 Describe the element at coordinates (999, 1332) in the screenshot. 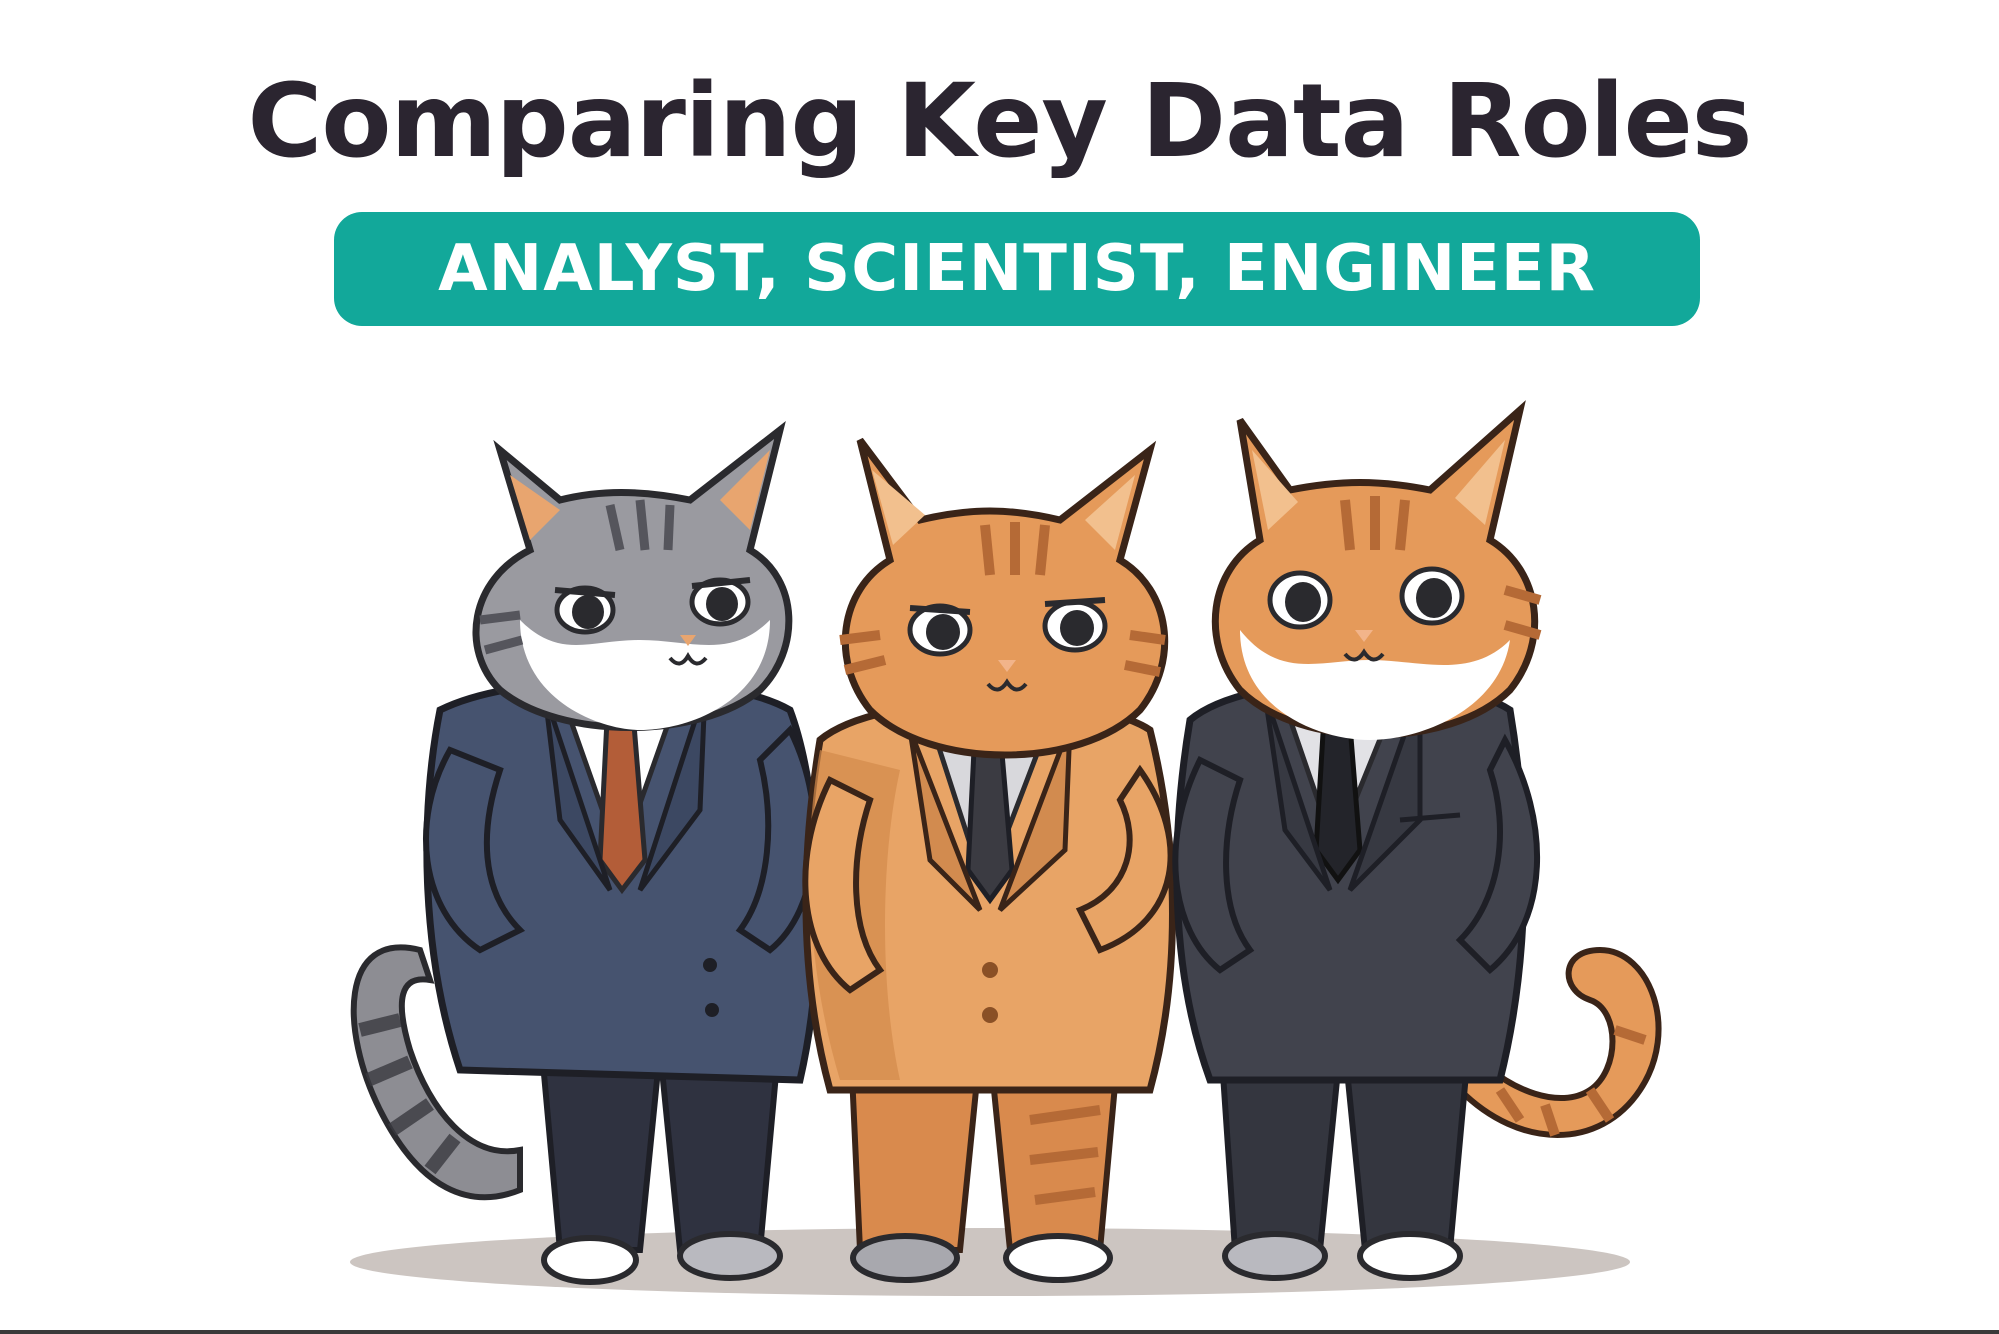

I see `bottom-divider` at that location.